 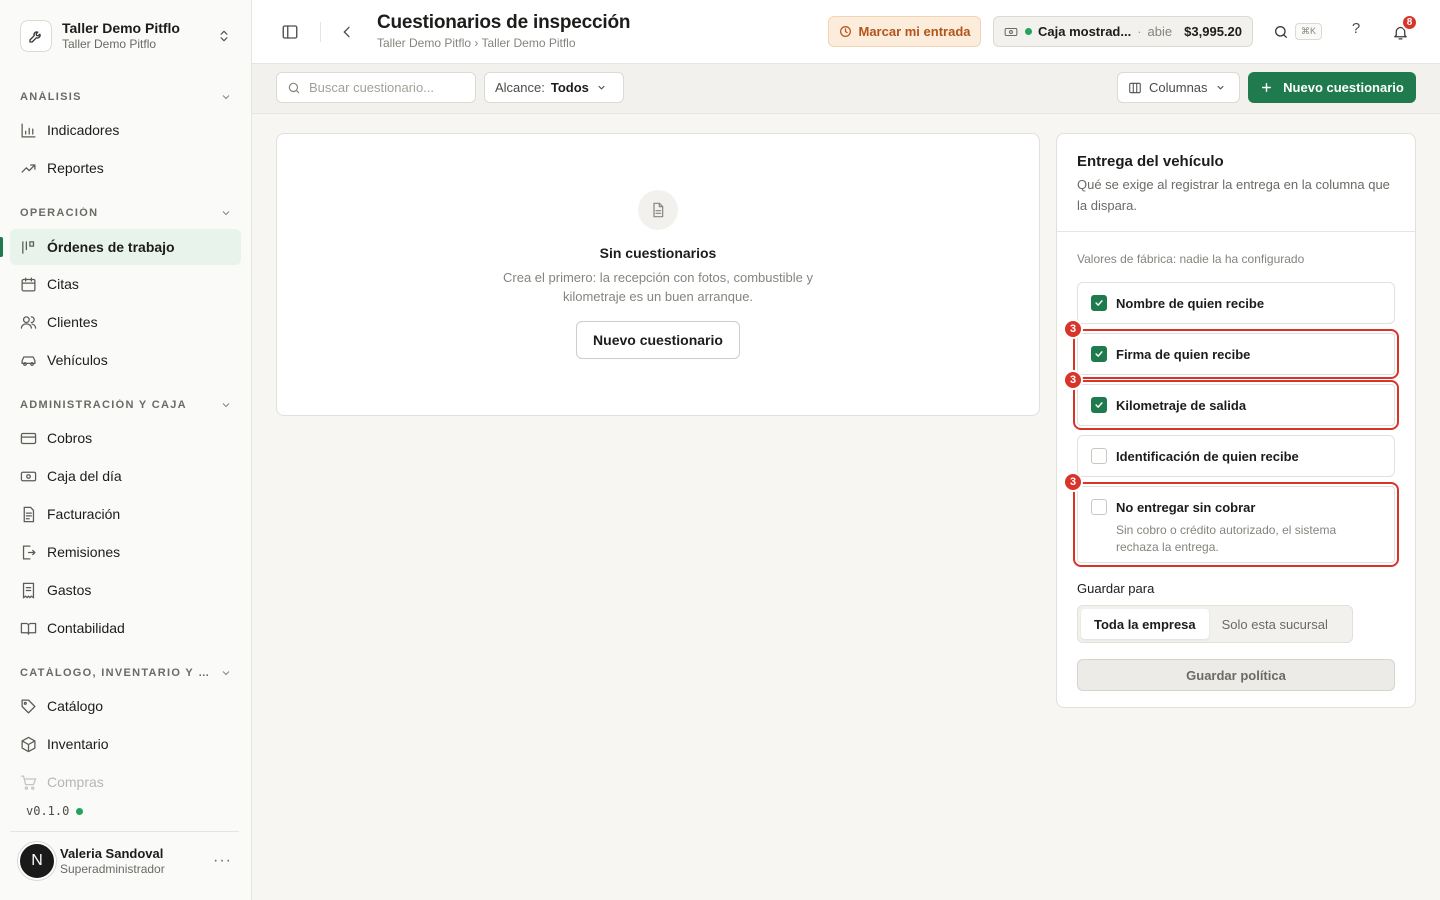 I want to click on sidebar-item-label: Gastos, so click(x=69, y=590).